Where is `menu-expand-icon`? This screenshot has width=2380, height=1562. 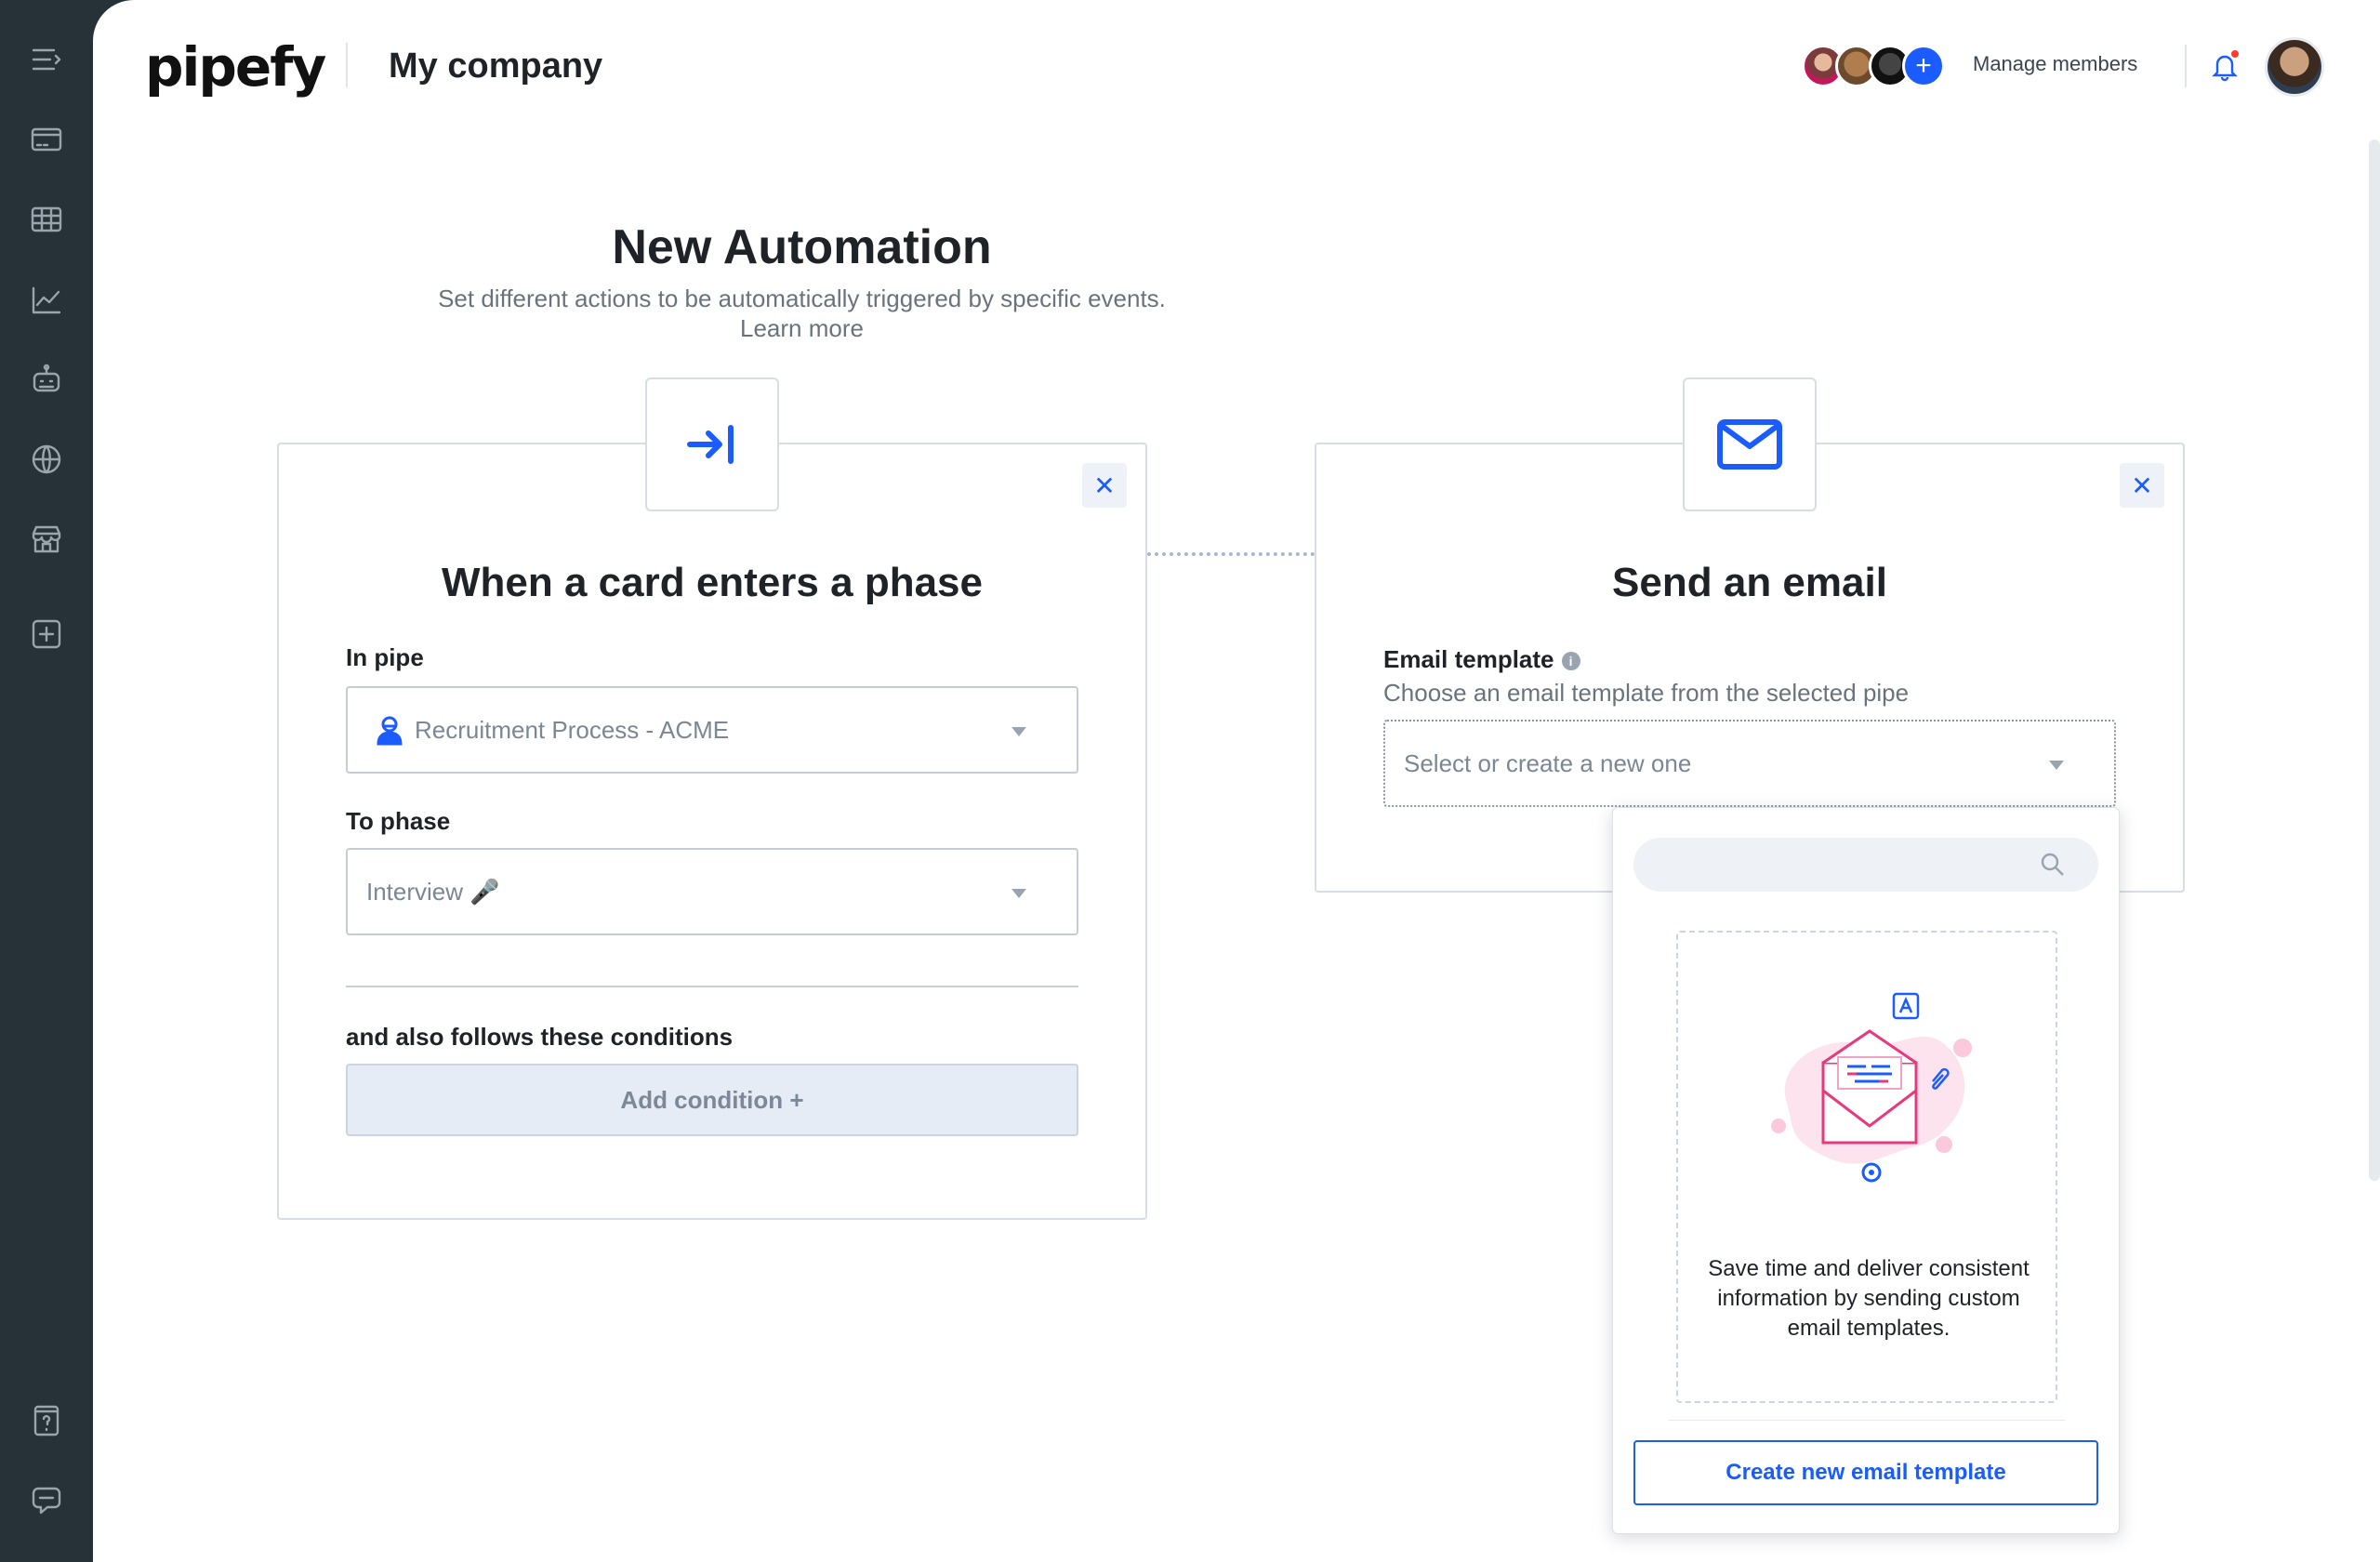
menu-expand-icon is located at coordinates (46, 59).